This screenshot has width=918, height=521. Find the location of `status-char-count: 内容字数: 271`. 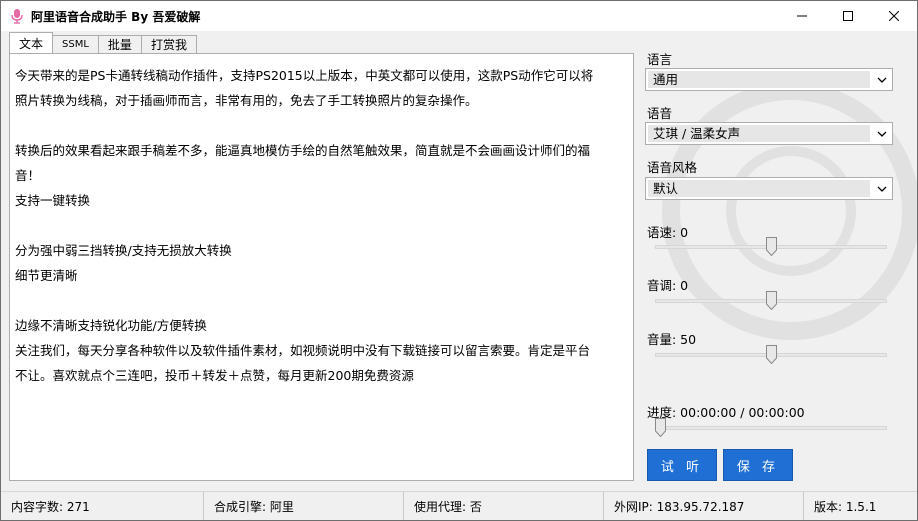

status-char-count: 内容字数: 271 is located at coordinates (102, 506).